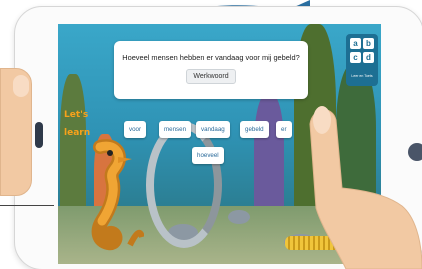  I want to click on divider-line, so click(27, 205).